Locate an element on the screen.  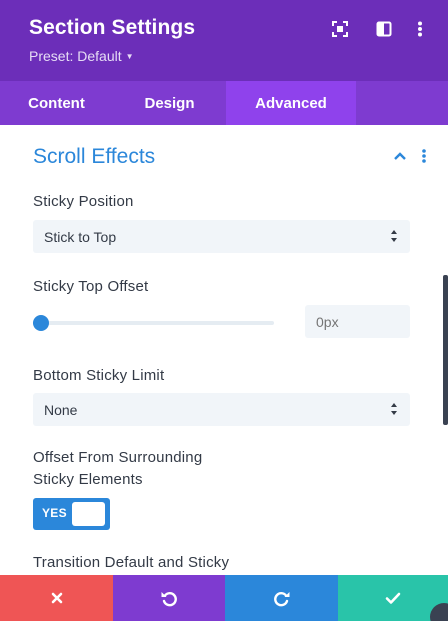
chevron-up-icon is located at coordinates (400, 158).